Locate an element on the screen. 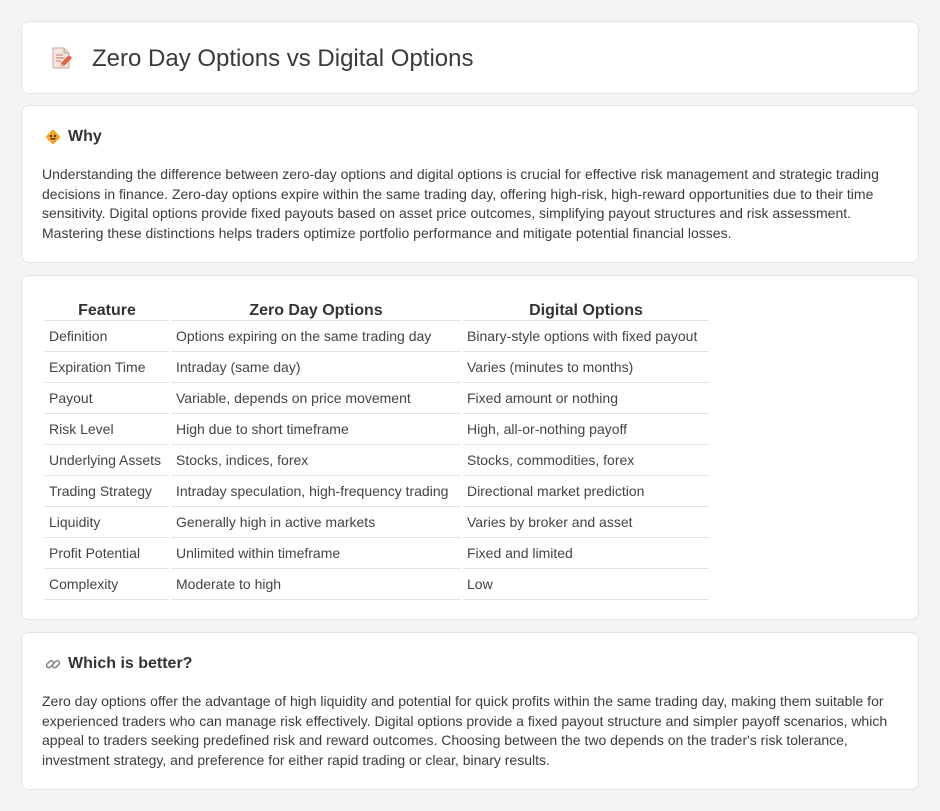  zero-day-cell: Options expiring on the same trading day is located at coordinates (316, 336).